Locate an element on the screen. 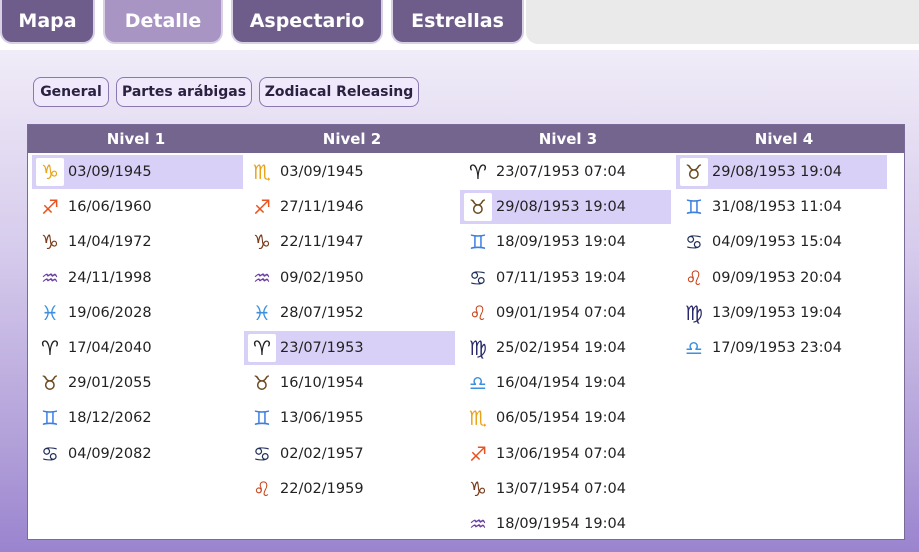 The height and width of the screenshot is (552, 919). table-row: ♐ 16/06/1960 is located at coordinates (137, 207).